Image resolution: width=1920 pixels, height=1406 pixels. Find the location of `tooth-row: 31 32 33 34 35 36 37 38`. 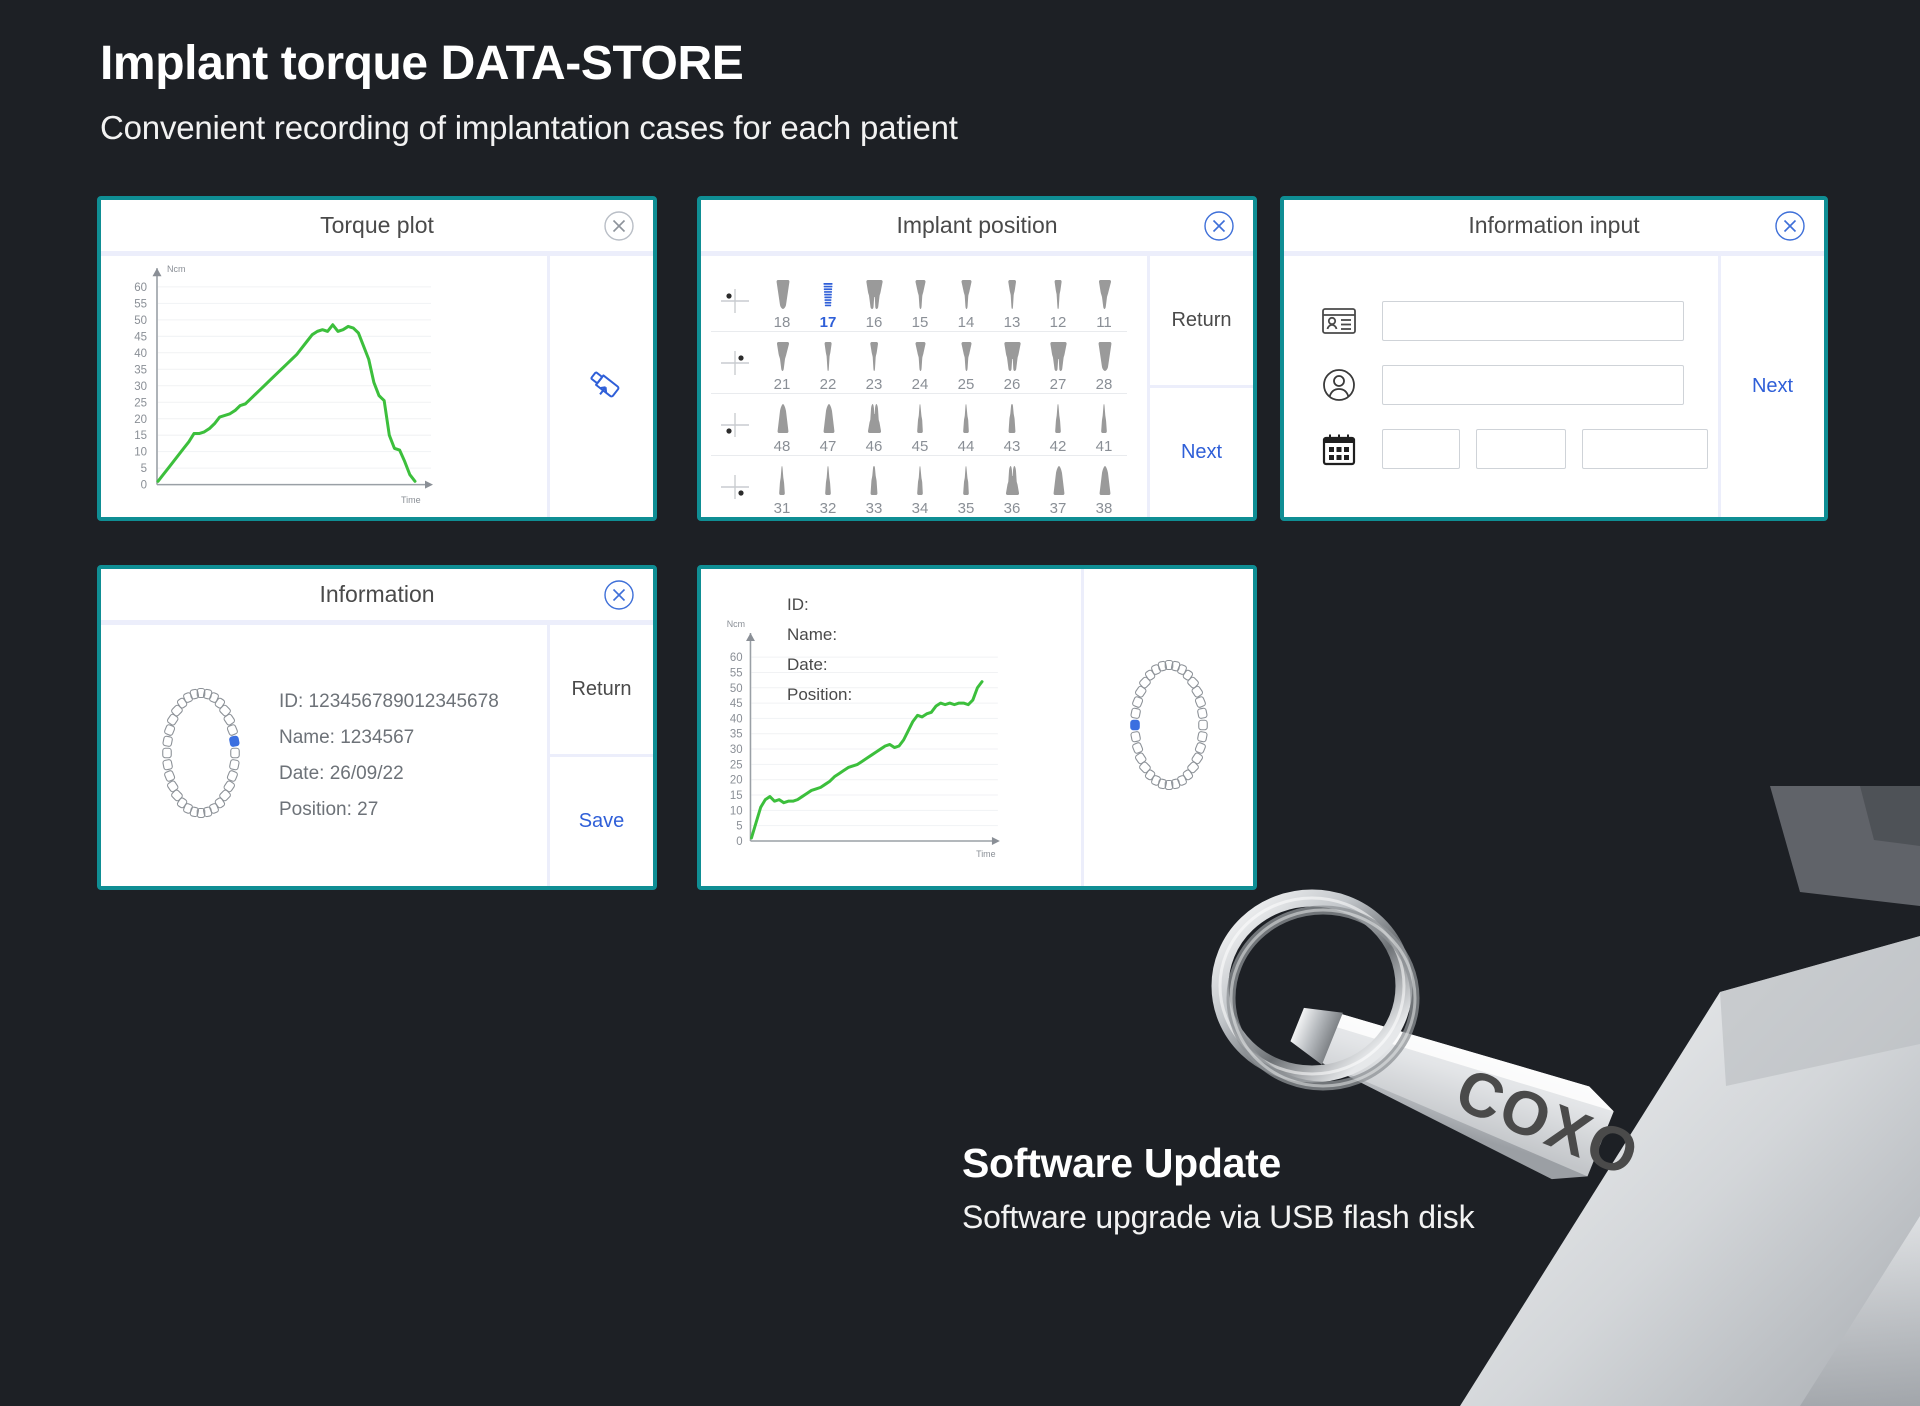

tooth-row: 31 32 33 34 35 36 37 38 is located at coordinates (919, 486).